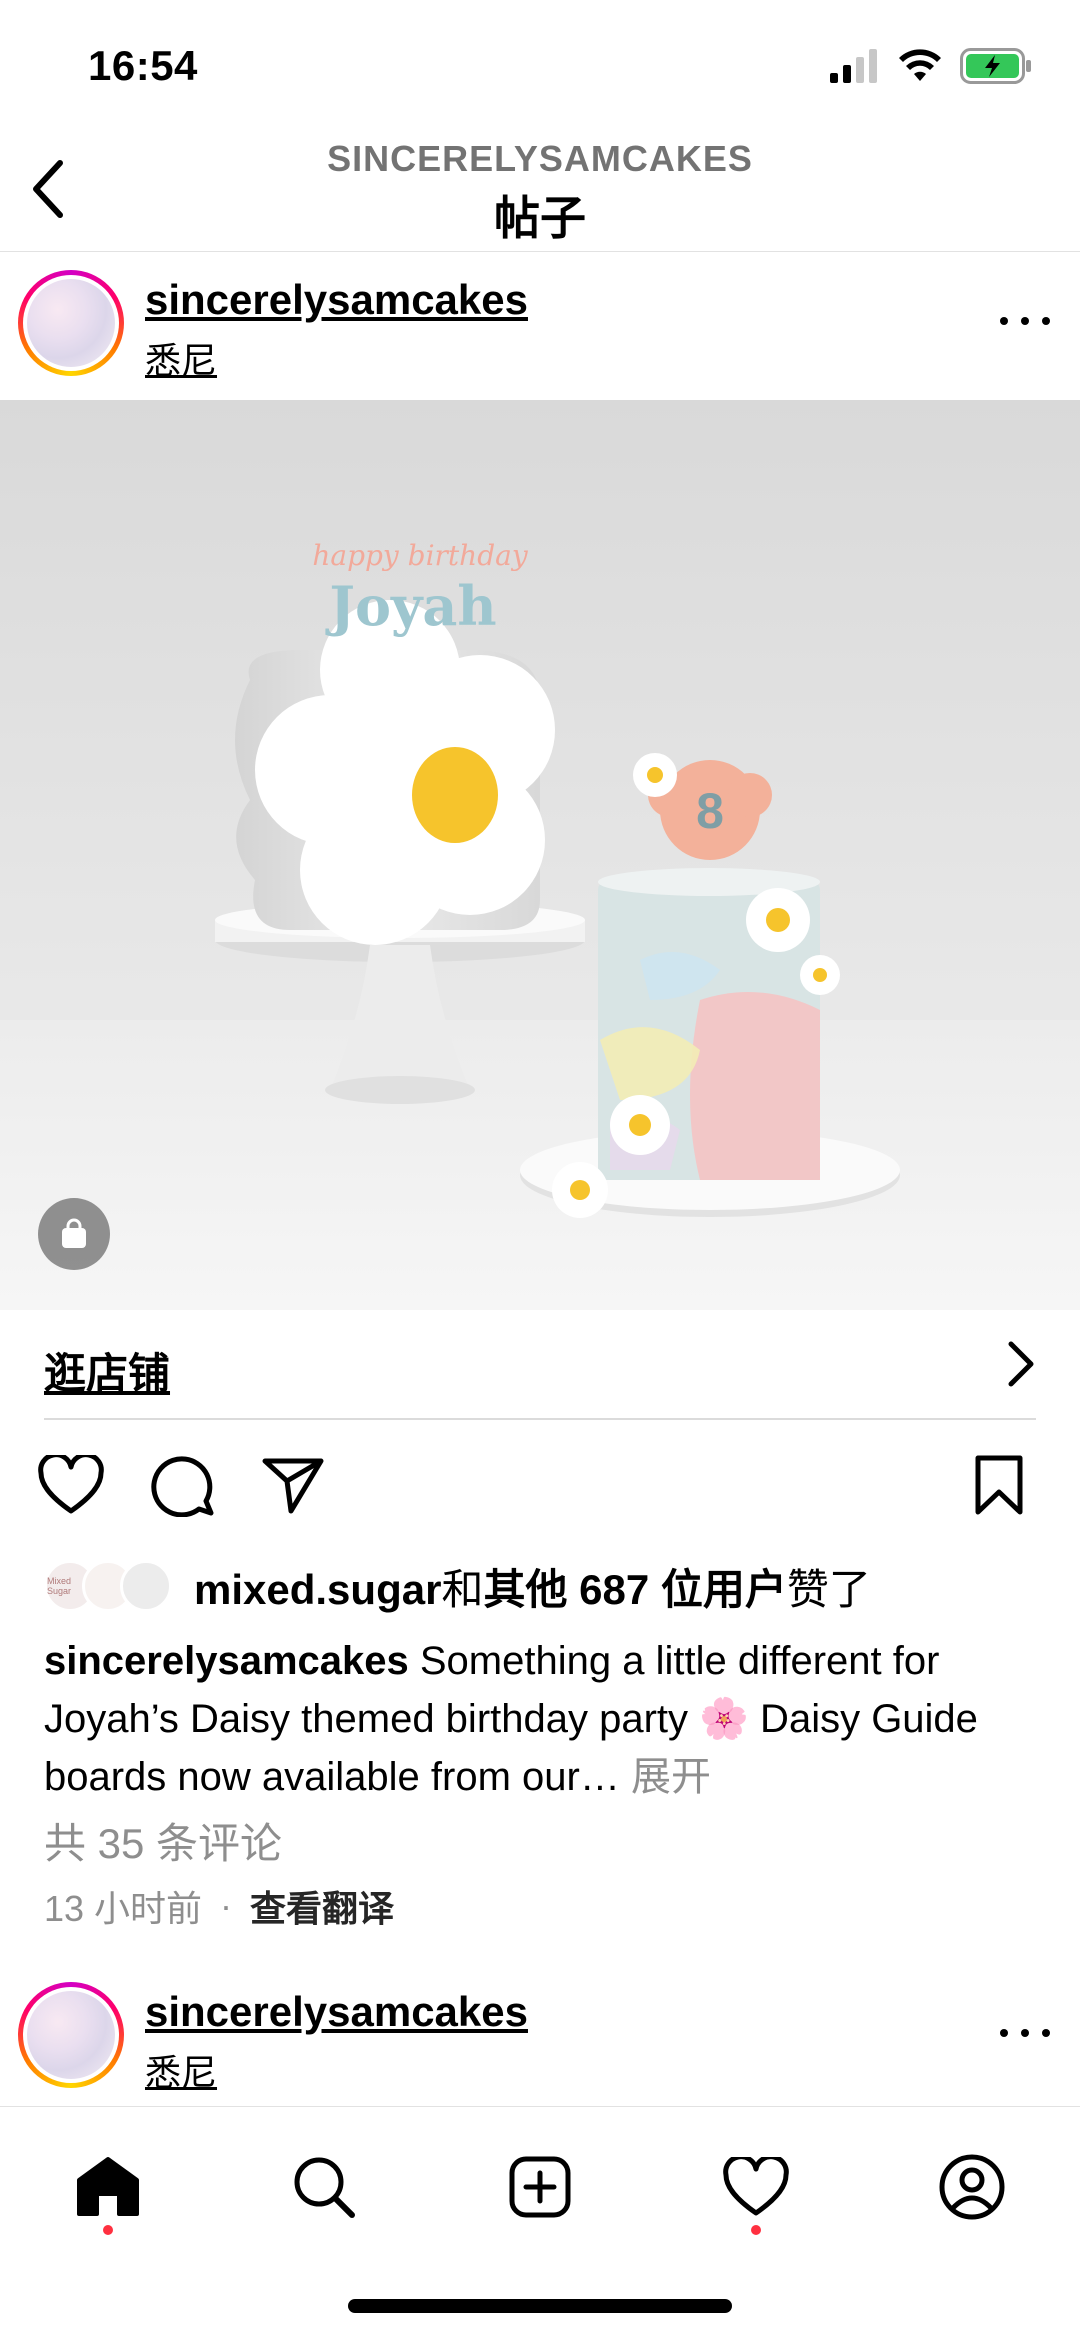 Image resolution: width=1080 pixels, height=2337 pixels. I want to click on tab-home, so click(108, 2187).